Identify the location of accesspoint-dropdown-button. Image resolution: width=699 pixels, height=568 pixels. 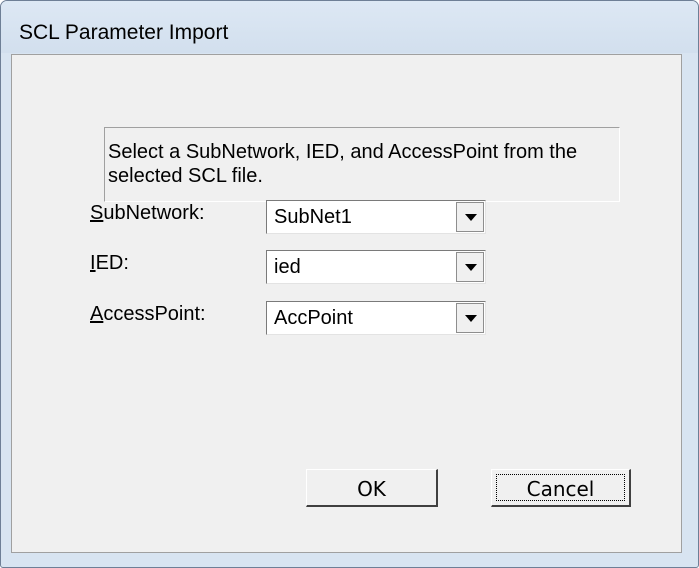
(470, 318).